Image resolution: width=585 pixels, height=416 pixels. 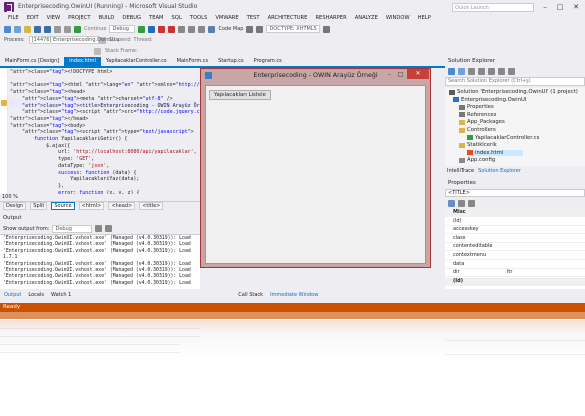 What do you see at coordinates (95, 29) in the screenshot?
I see `continue-button: Continue` at bounding box center [95, 29].